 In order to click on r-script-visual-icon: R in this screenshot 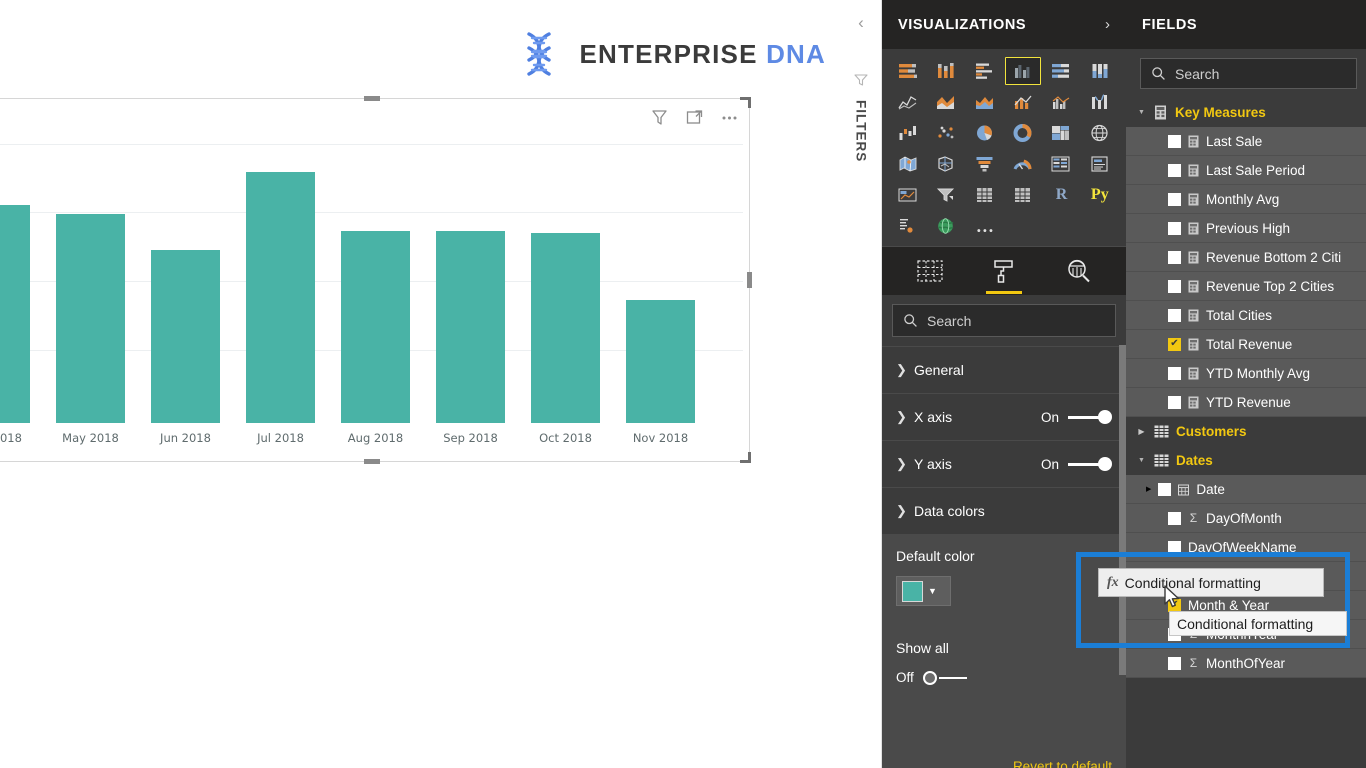, I will do `click(1061, 195)`.